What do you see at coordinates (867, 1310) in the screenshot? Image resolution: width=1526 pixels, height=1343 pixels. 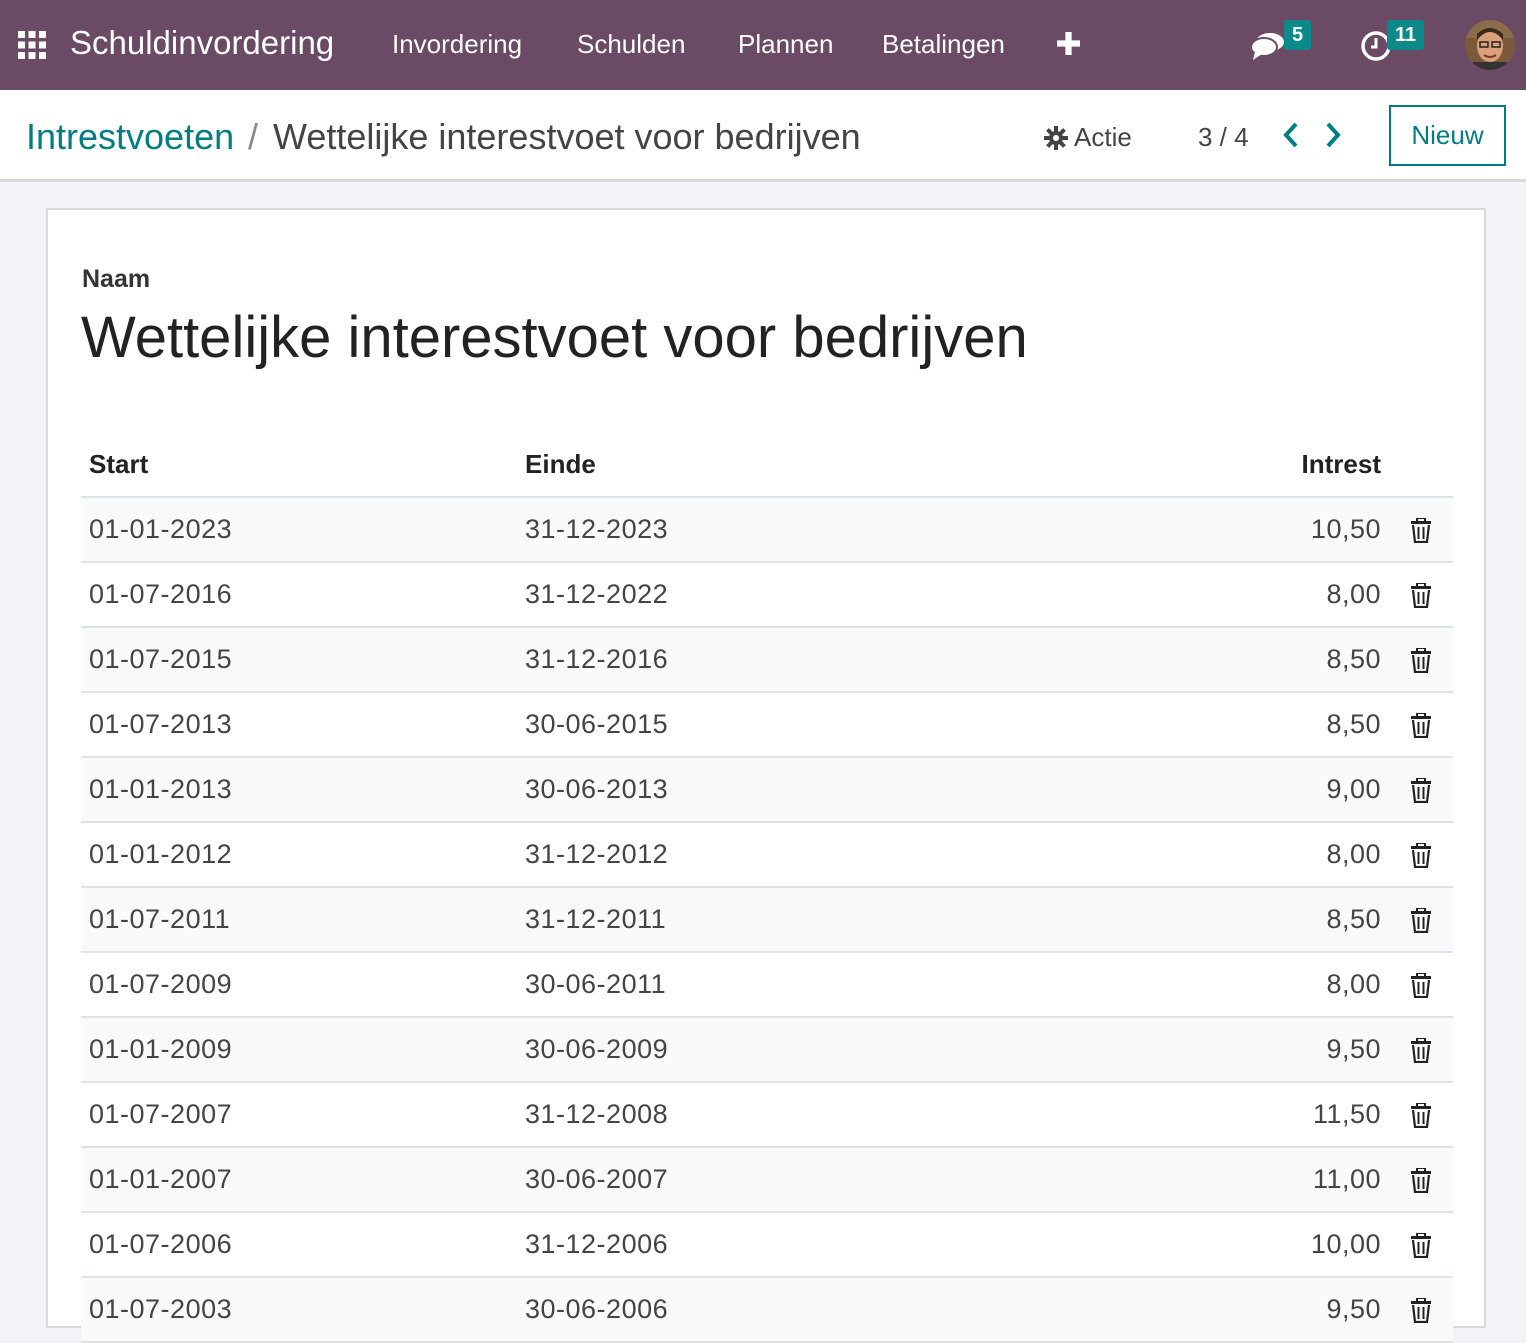 I see `cell-end: 30-06-2006` at bounding box center [867, 1310].